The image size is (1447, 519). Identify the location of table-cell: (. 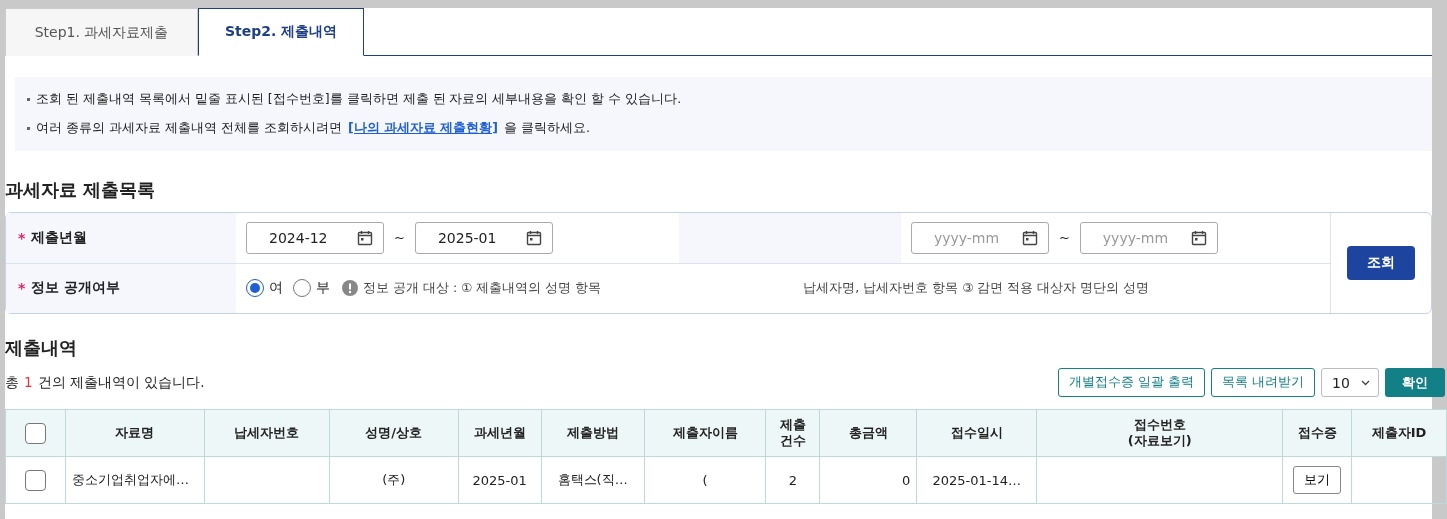
(705, 480).